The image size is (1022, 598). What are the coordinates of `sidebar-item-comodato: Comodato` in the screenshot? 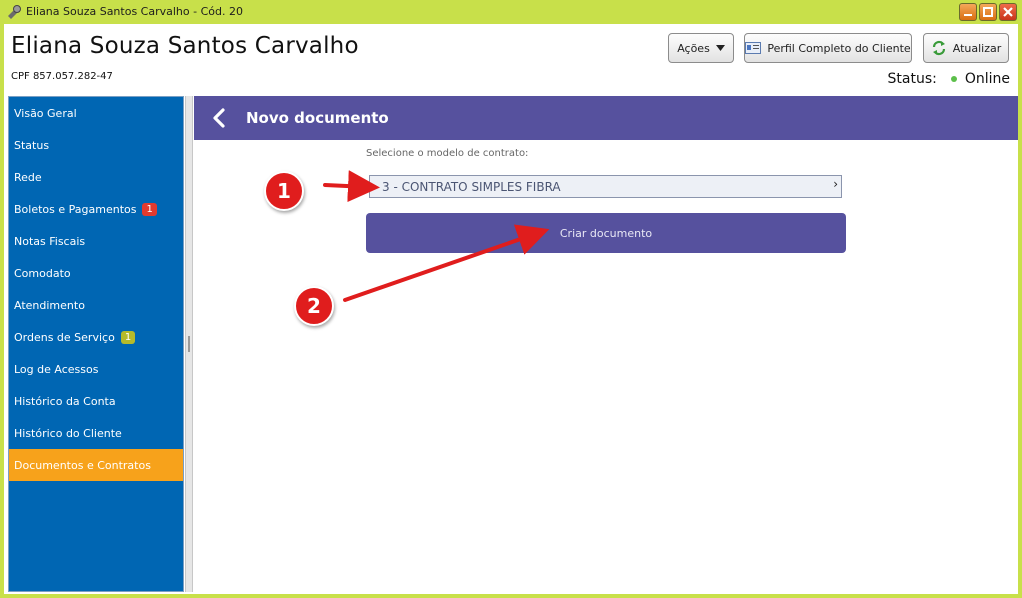 It's located at (96, 273).